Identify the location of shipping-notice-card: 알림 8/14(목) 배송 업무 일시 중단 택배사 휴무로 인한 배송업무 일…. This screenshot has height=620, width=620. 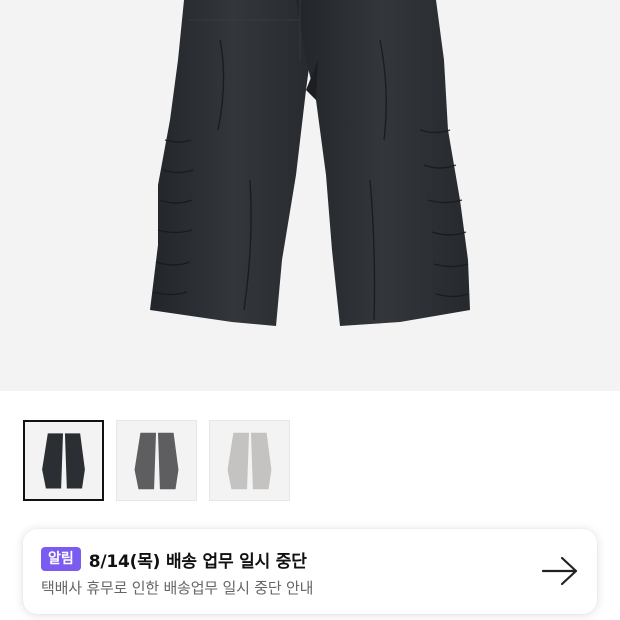
(310, 571).